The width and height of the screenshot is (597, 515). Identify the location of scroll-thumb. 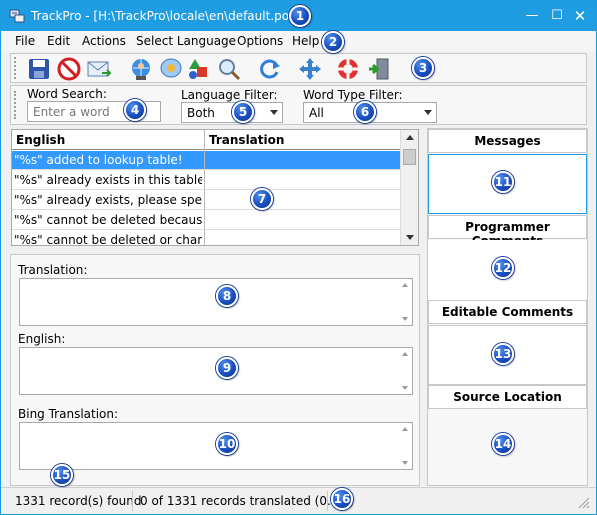
(409, 157).